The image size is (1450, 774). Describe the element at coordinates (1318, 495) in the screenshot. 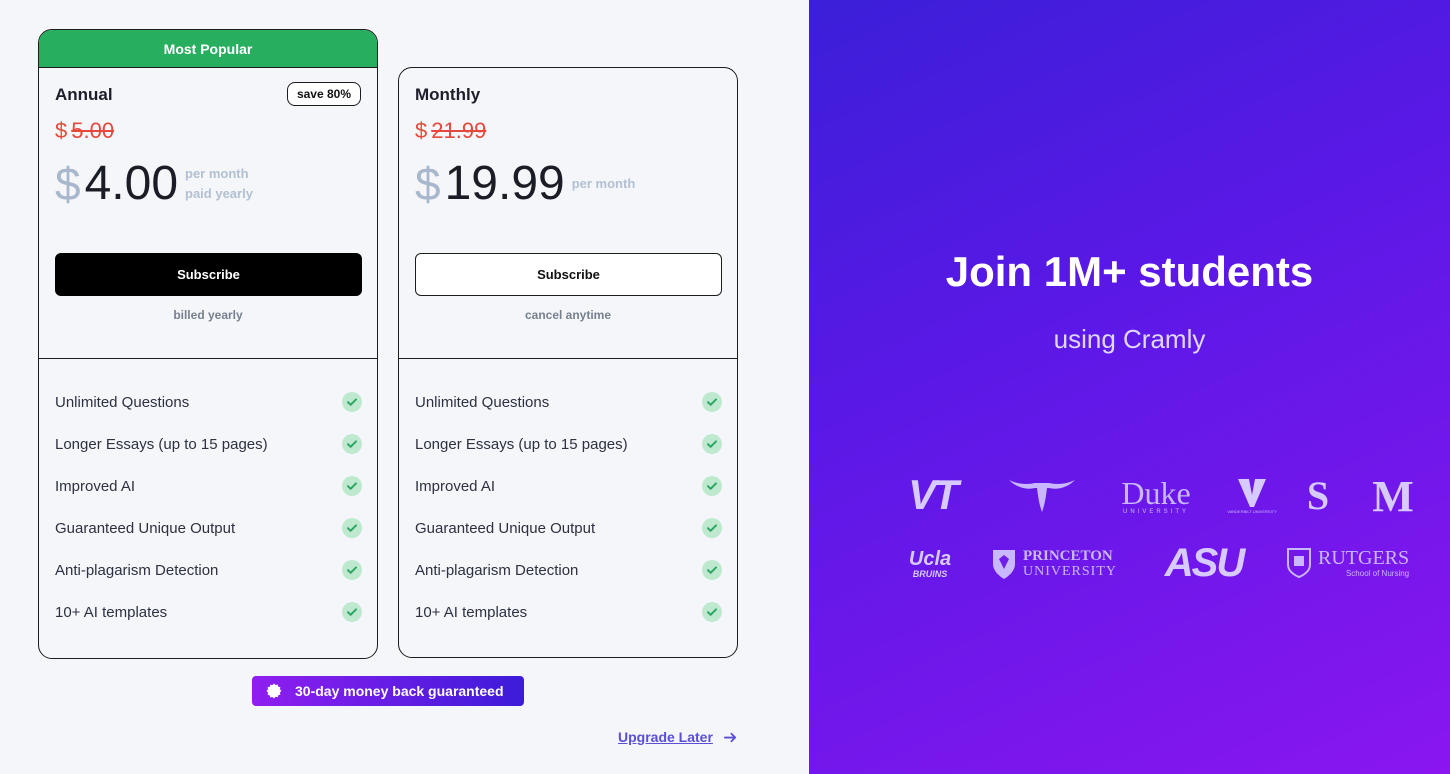

I see `stanford-logo: S` at that location.